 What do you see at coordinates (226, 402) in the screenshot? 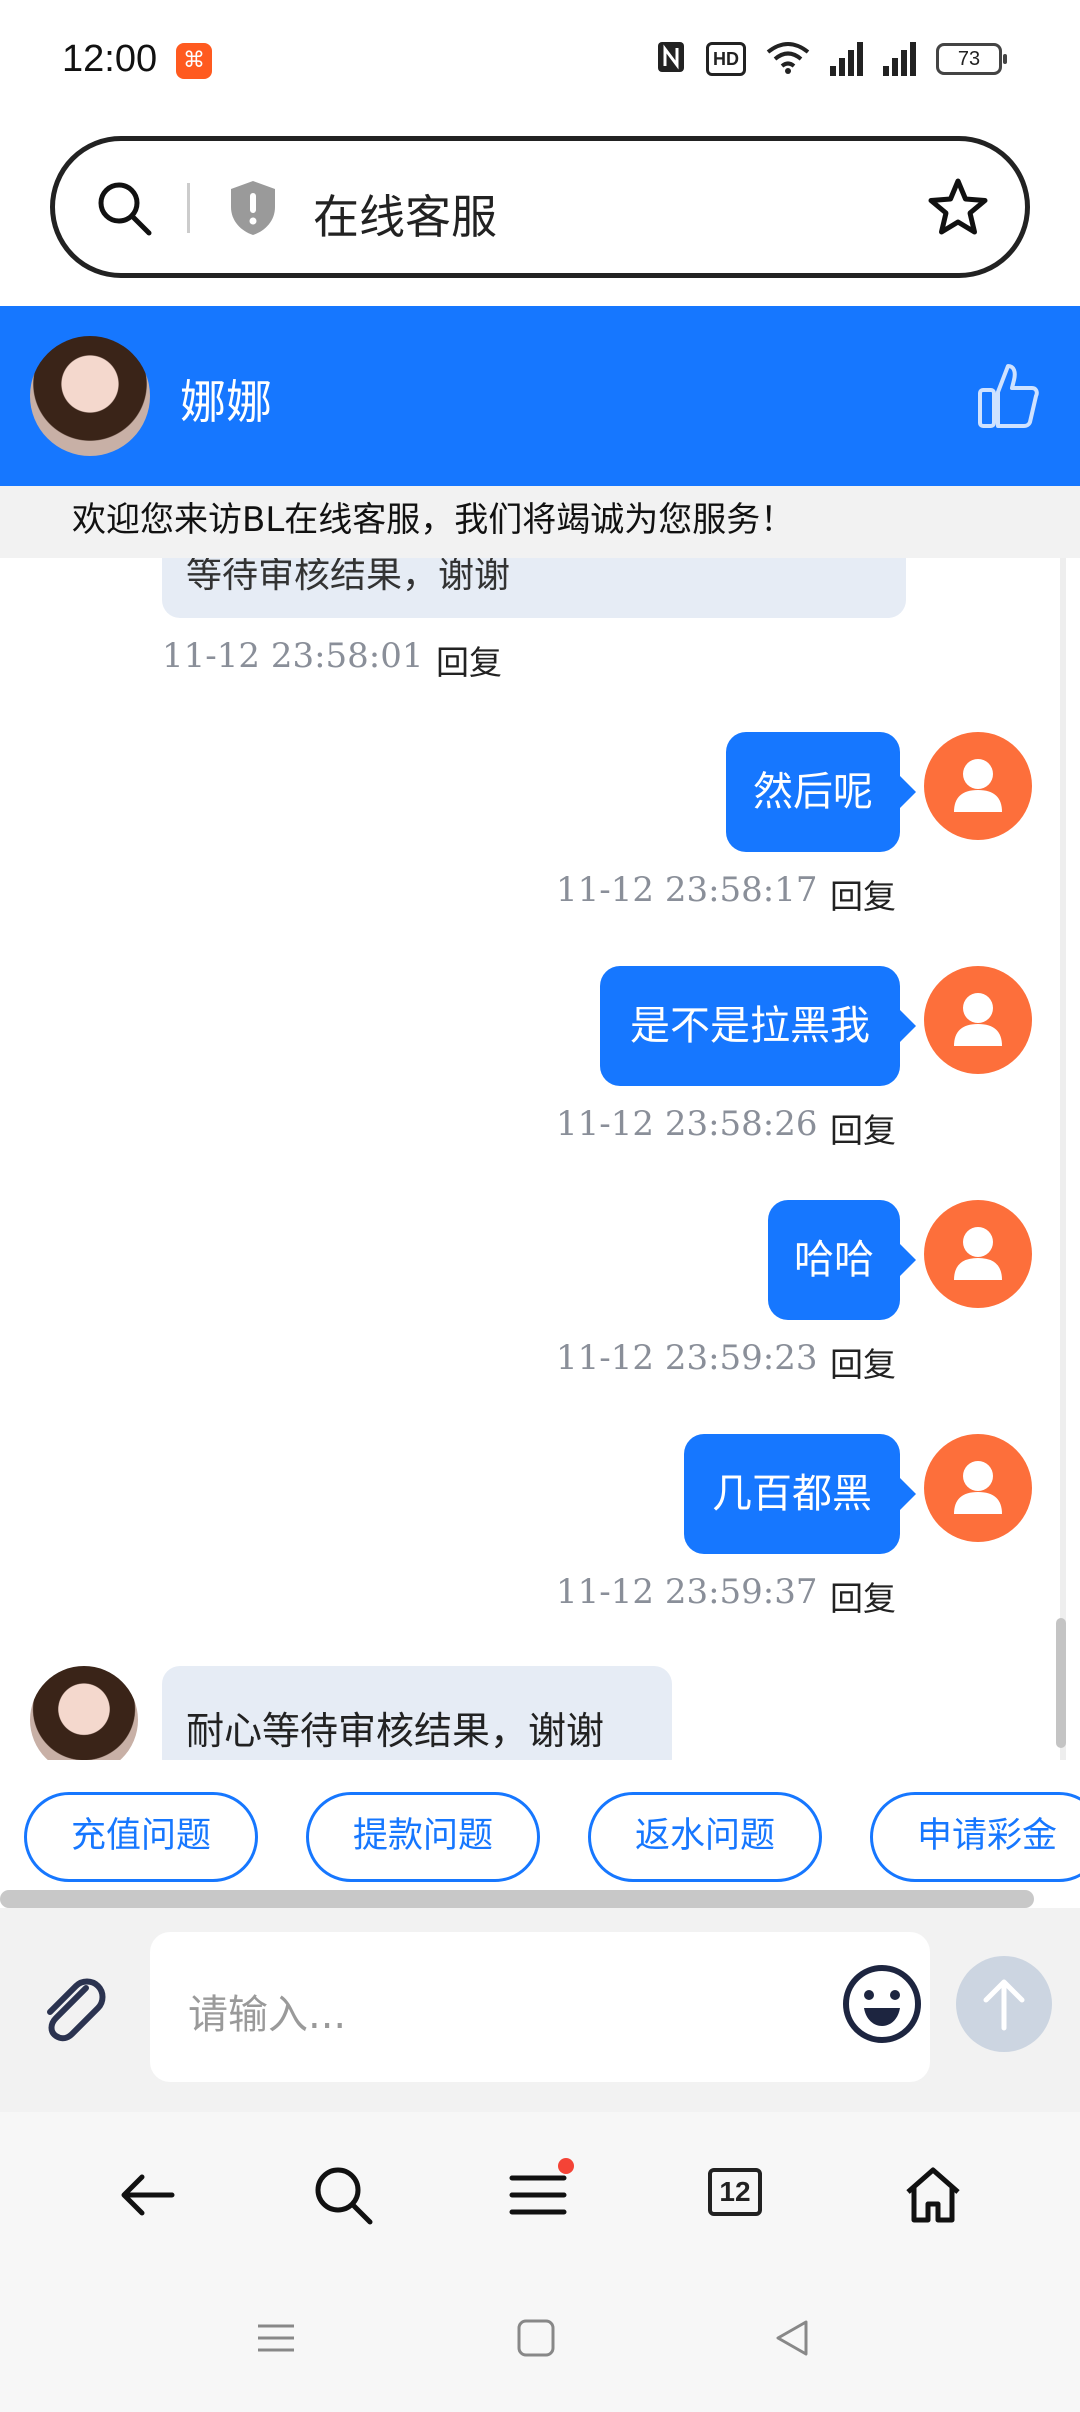
I see `agent-name: 娜娜` at bounding box center [226, 402].